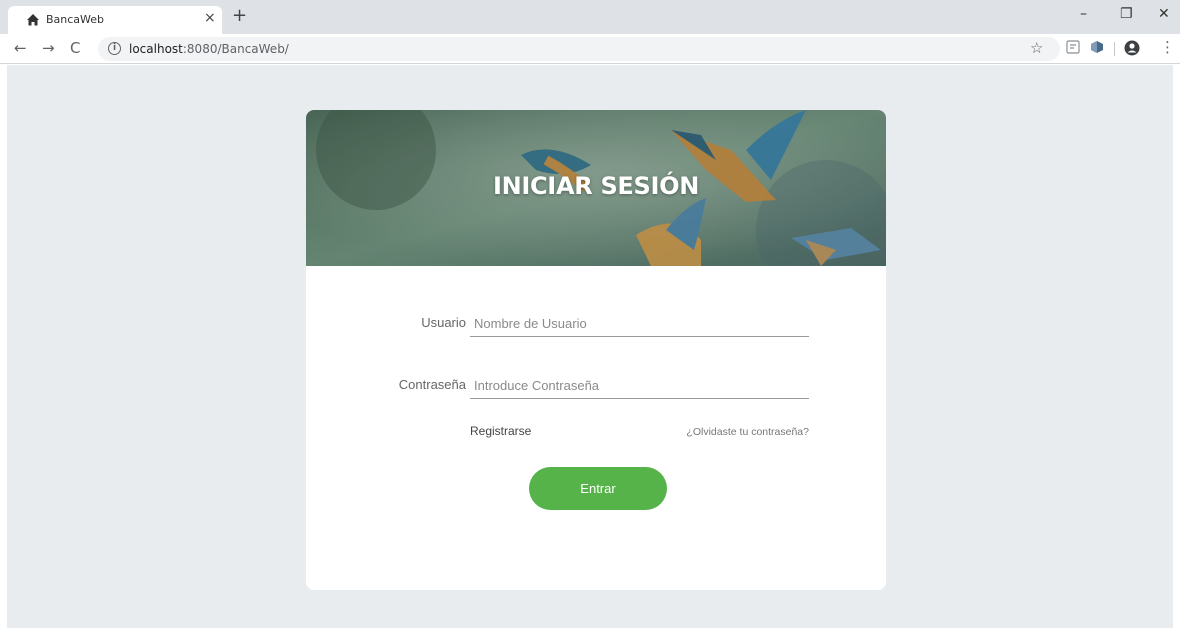  What do you see at coordinates (579, 49) in the screenshot?
I see `address-bar: i localhost:8080/BancaWeb/ ☆` at bounding box center [579, 49].